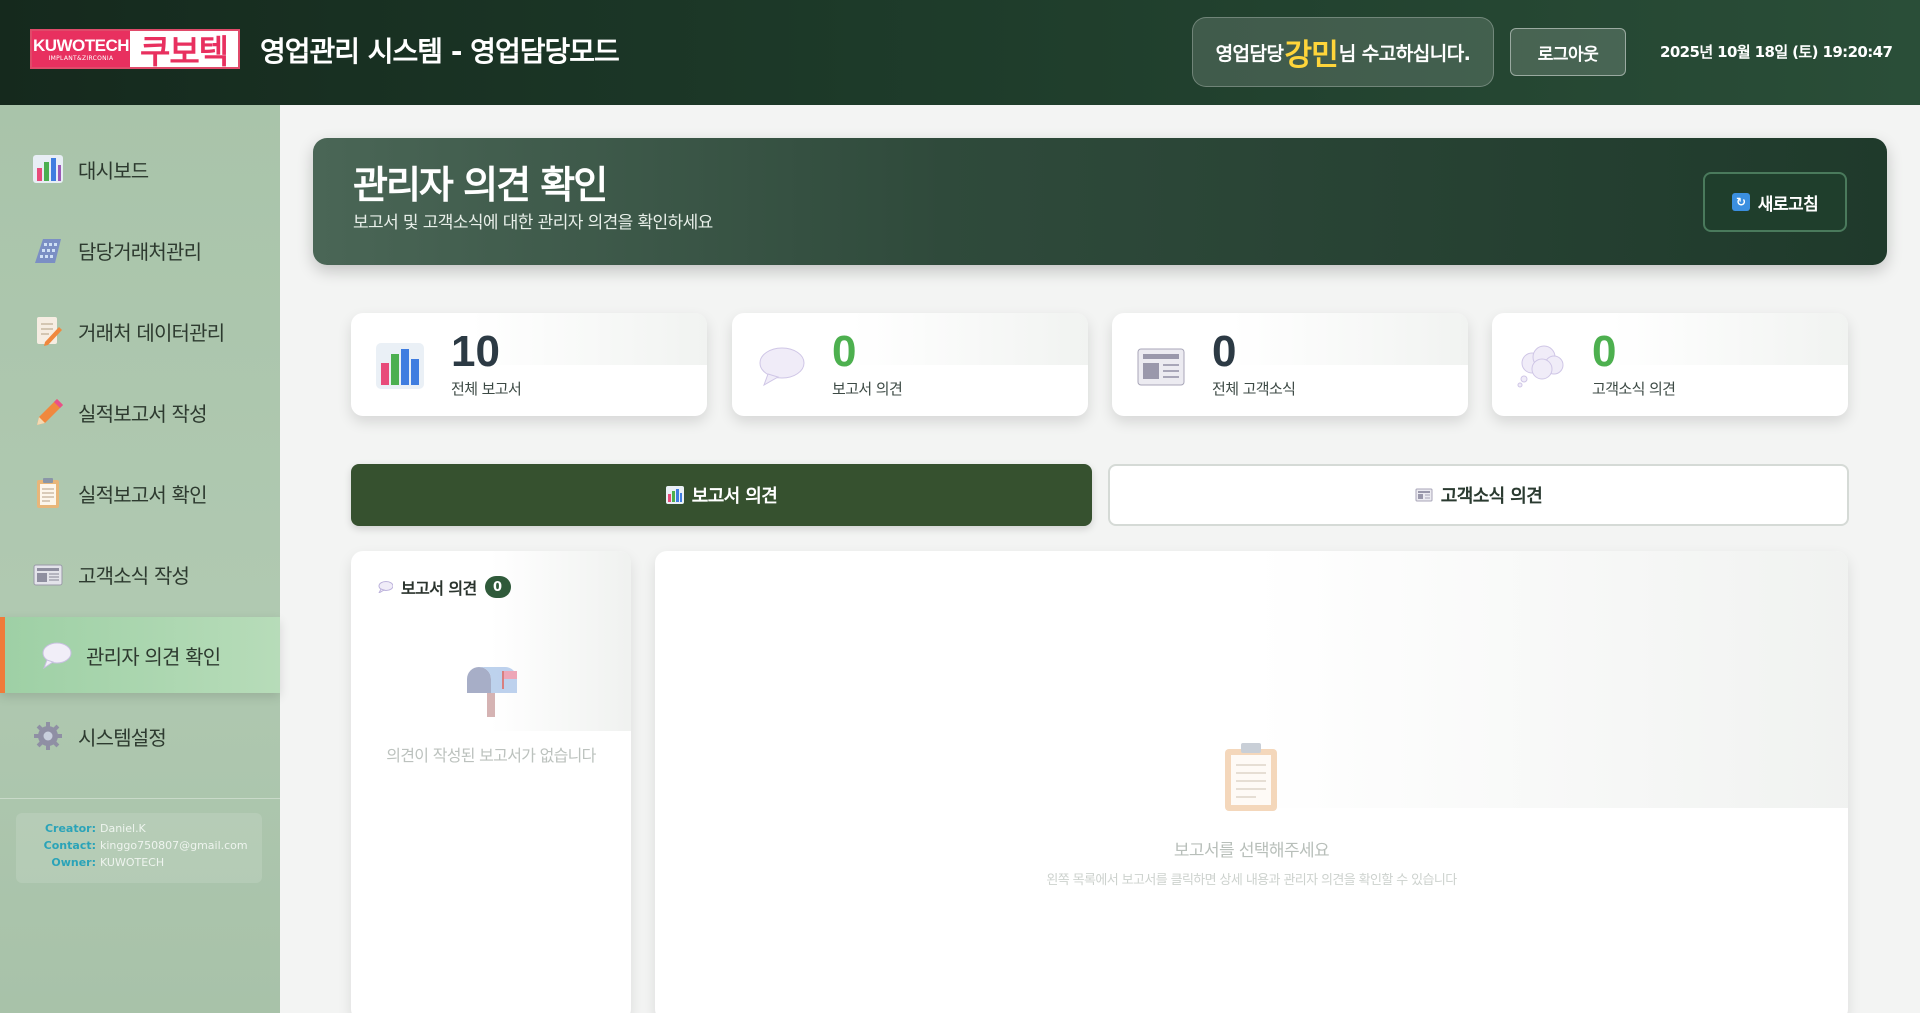 The height and width of the screenshot is (1013, 1920). What do you see at coordinates (910, 364) in the screenshot?
I see `stat-card-report-opinions: 0 보고서 의견` at bounding box center [910, 364].